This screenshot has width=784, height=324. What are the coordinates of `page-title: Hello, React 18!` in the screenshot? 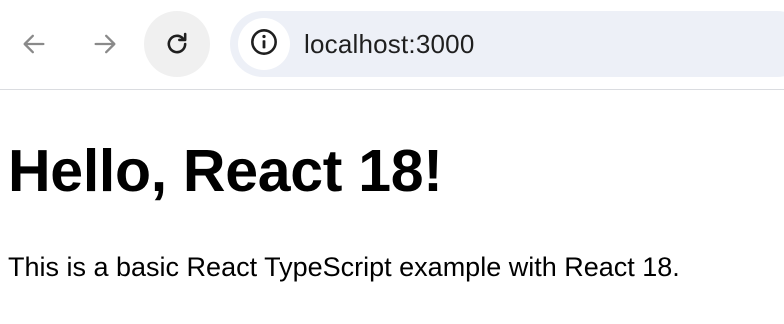 It's located at (225, 171).